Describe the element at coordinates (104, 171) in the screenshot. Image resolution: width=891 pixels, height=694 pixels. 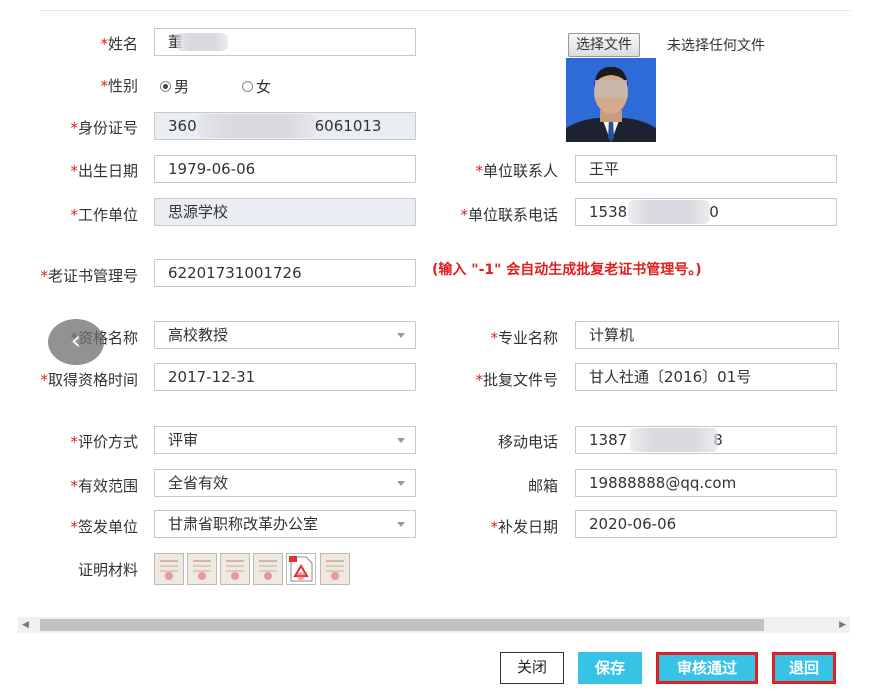
I see `label-birth-date: *出生日期` at that location.